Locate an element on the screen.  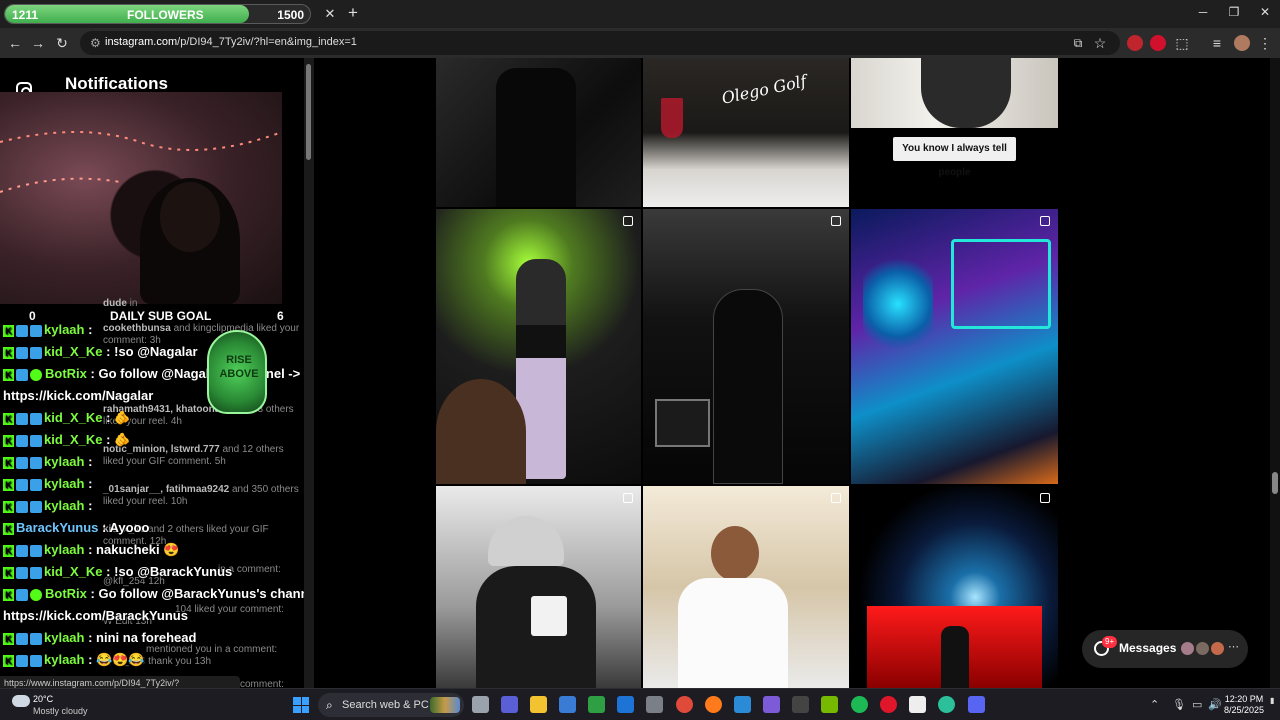
new-tab-icon: + is located at coordinates (353, 13).